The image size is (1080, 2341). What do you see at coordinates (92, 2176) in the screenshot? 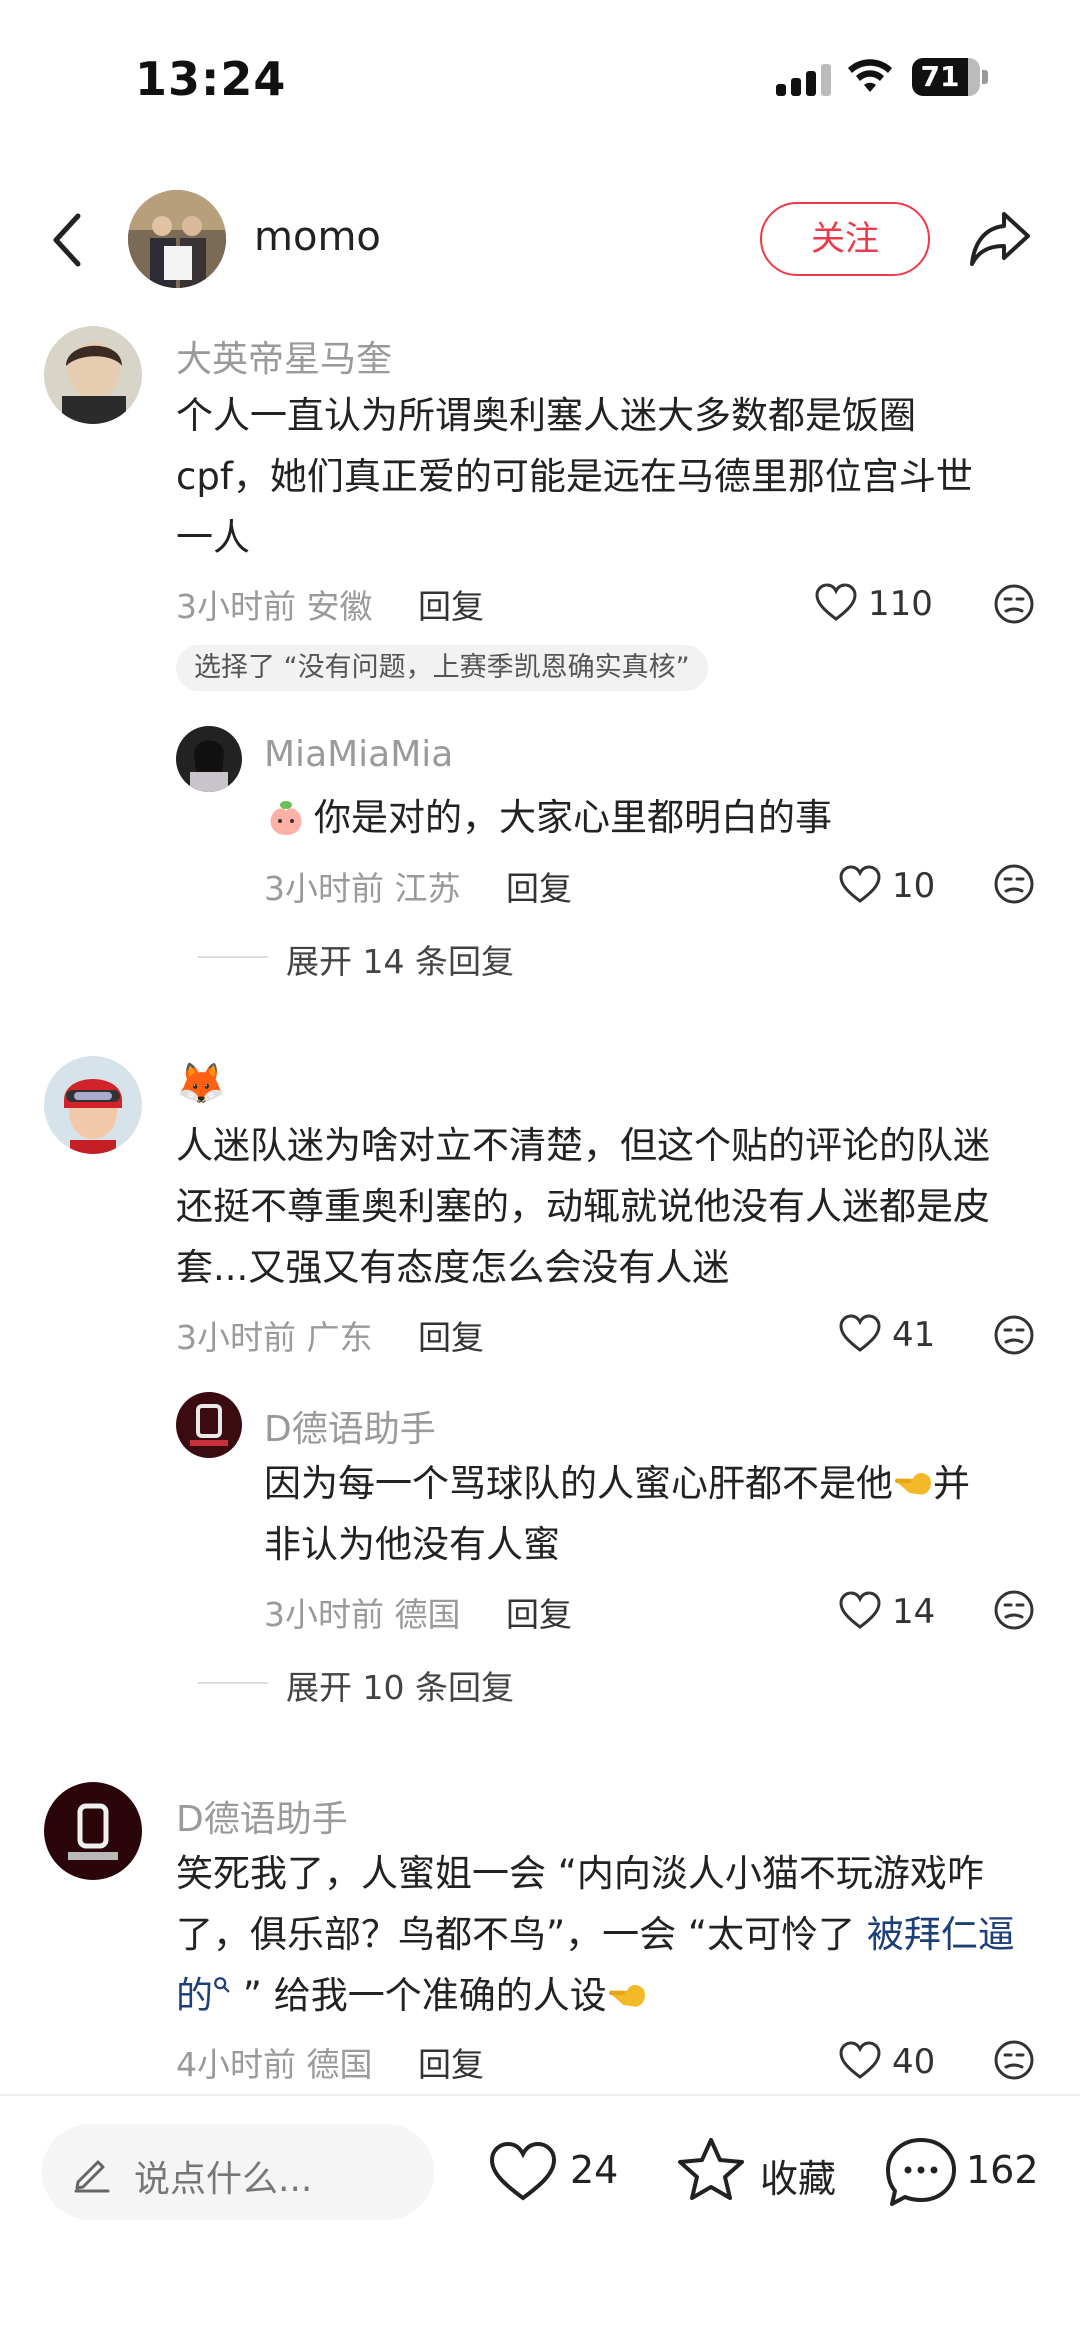
I see `pencil-icon` at bounding box center [92, 2176].